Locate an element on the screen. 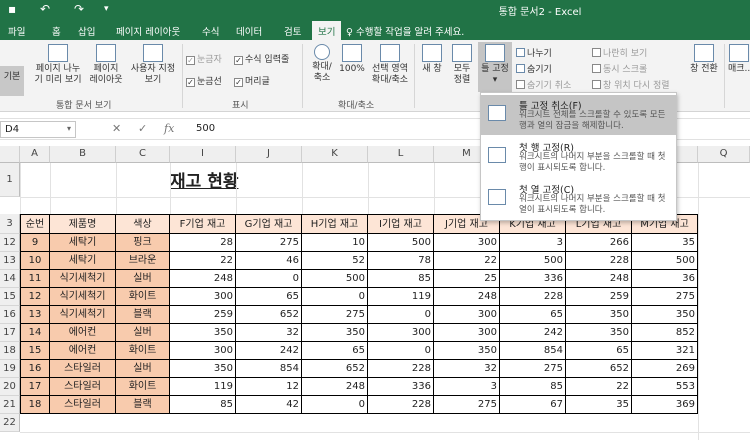 The height and width of the screenshot is (440, 750). zoom-button: 확대/ 축소 is located at coordinates (322, 64).